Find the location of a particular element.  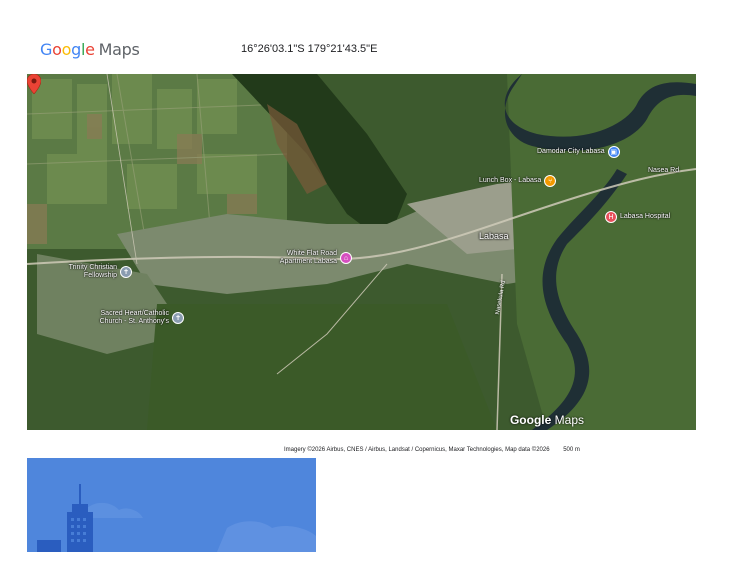

google-maps-watermark: Google Maps is located at coordinates (547, 420).